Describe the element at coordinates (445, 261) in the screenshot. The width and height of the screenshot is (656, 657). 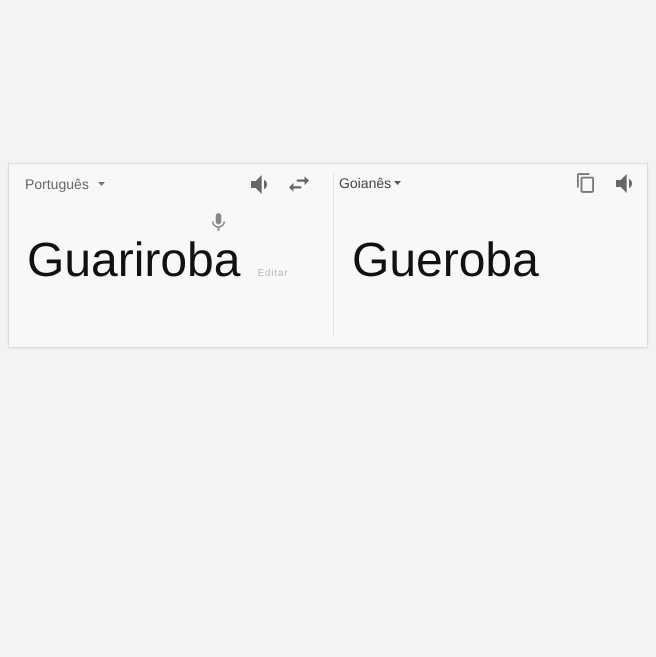
I see `translated-text: Gueroba` at that location.